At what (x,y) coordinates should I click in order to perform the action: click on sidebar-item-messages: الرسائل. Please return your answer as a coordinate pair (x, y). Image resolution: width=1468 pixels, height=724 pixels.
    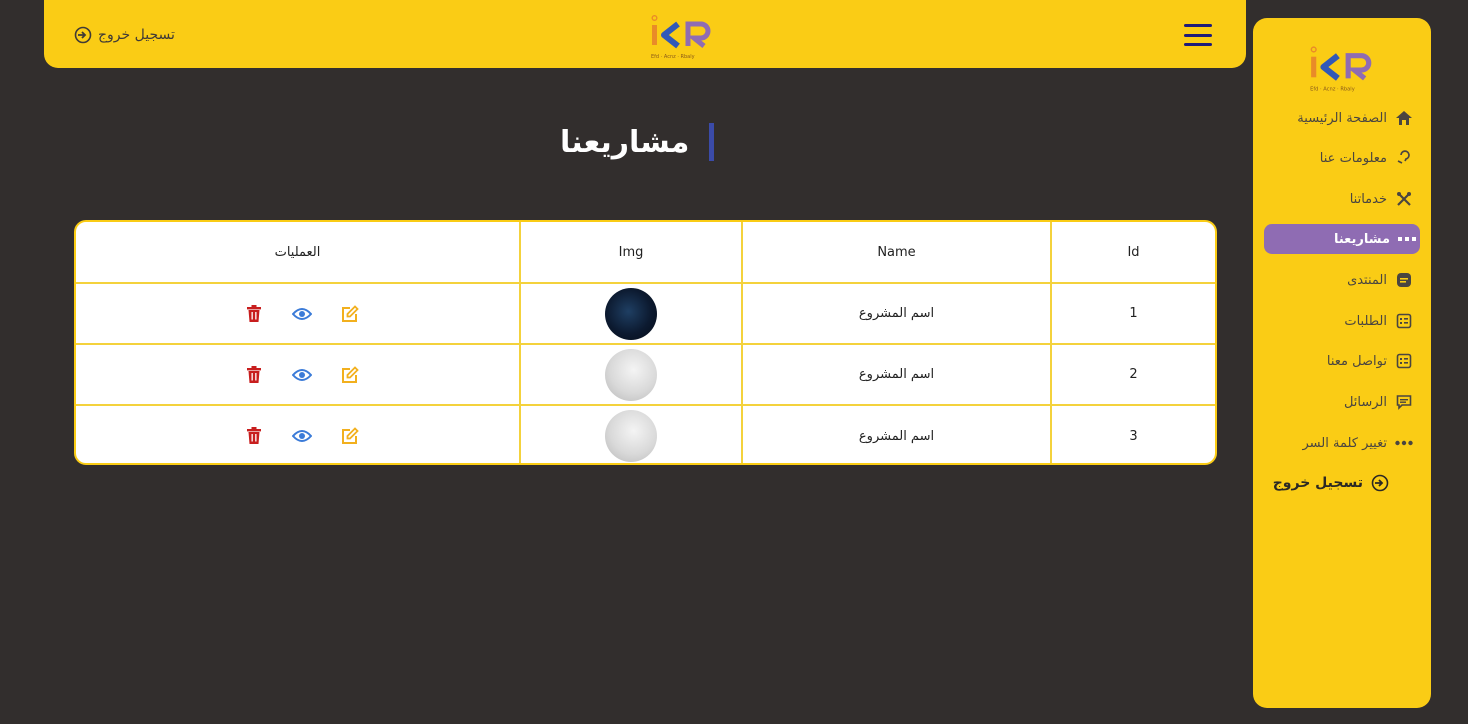
    Looking at the image, I should click on (1380, 402).